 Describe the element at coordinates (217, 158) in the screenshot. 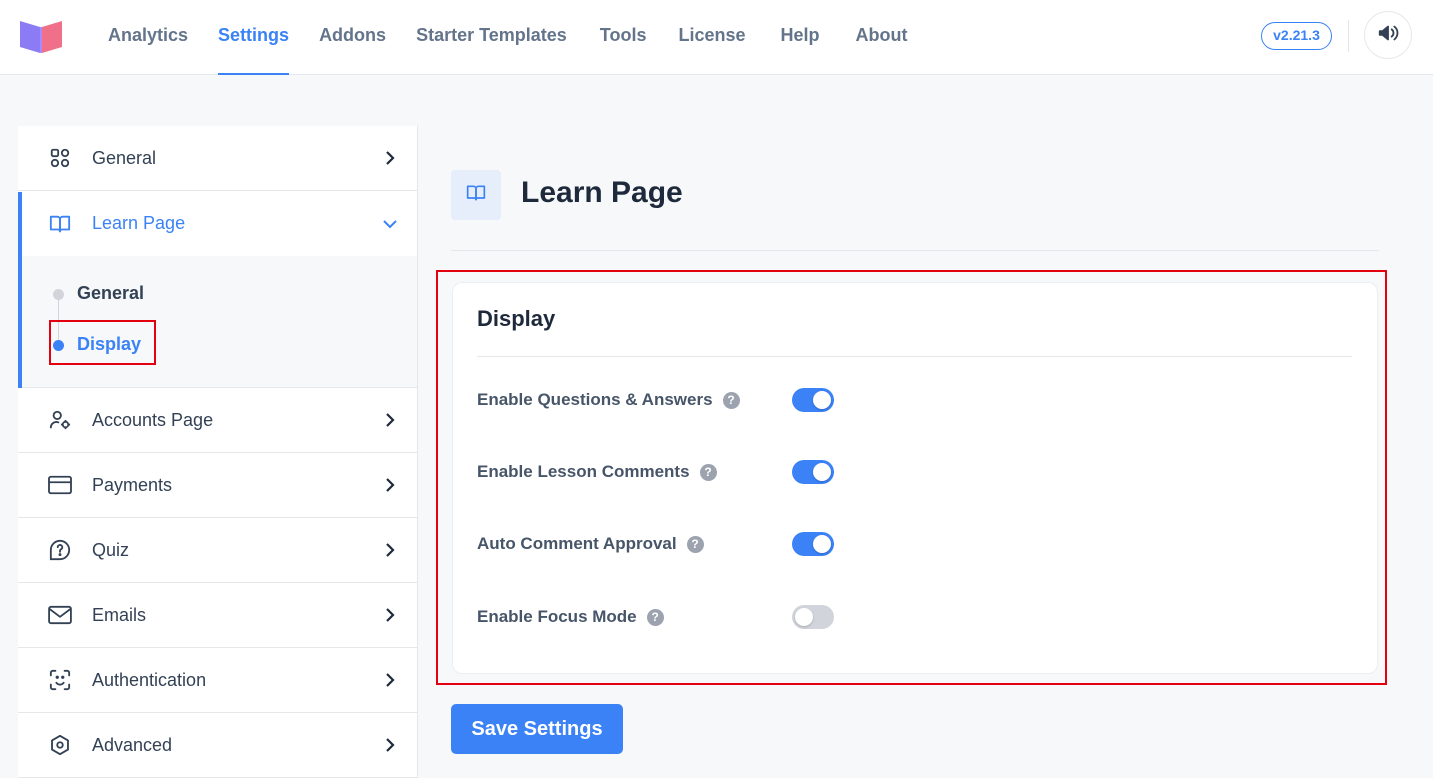

I see `sidebar-item-general: General` at that location.